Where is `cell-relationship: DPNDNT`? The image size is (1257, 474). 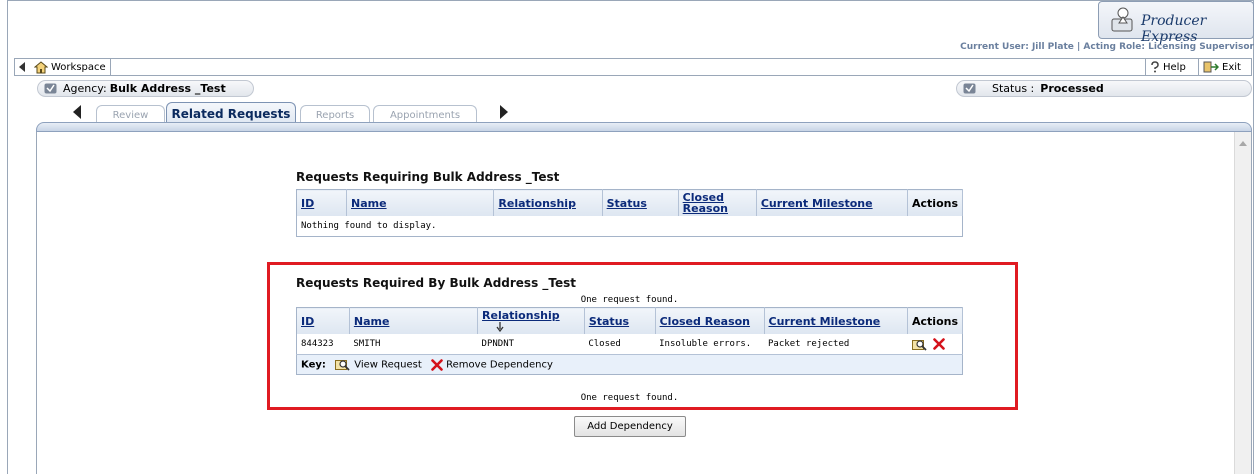
cell-relationship: DPNDNT is located at coordinates (498, 344).